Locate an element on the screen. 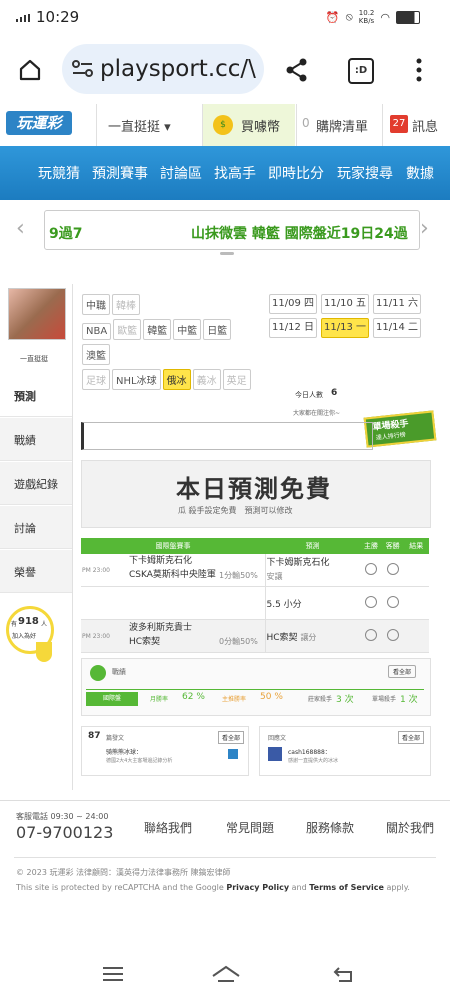 The height and width of the screenshot is (1000, 450). coins-button: $ 買噱幣 is located at coordinates (249, 125).